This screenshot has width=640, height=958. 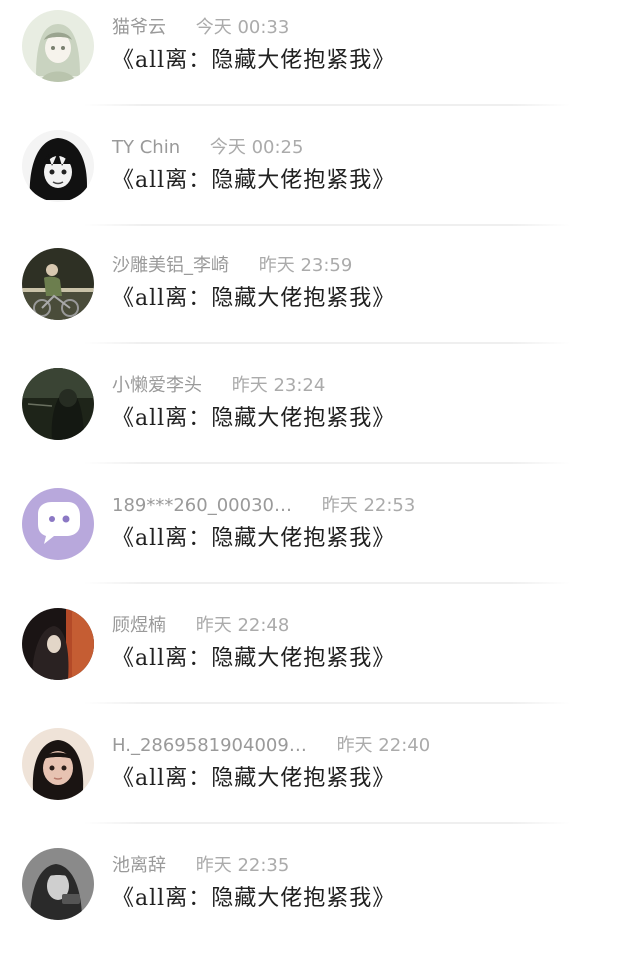 I want to click on comment-item: 池离辞 昨天 22:35 《all离：隐藏大佬抱紧我》, so click(x=320, y=898).